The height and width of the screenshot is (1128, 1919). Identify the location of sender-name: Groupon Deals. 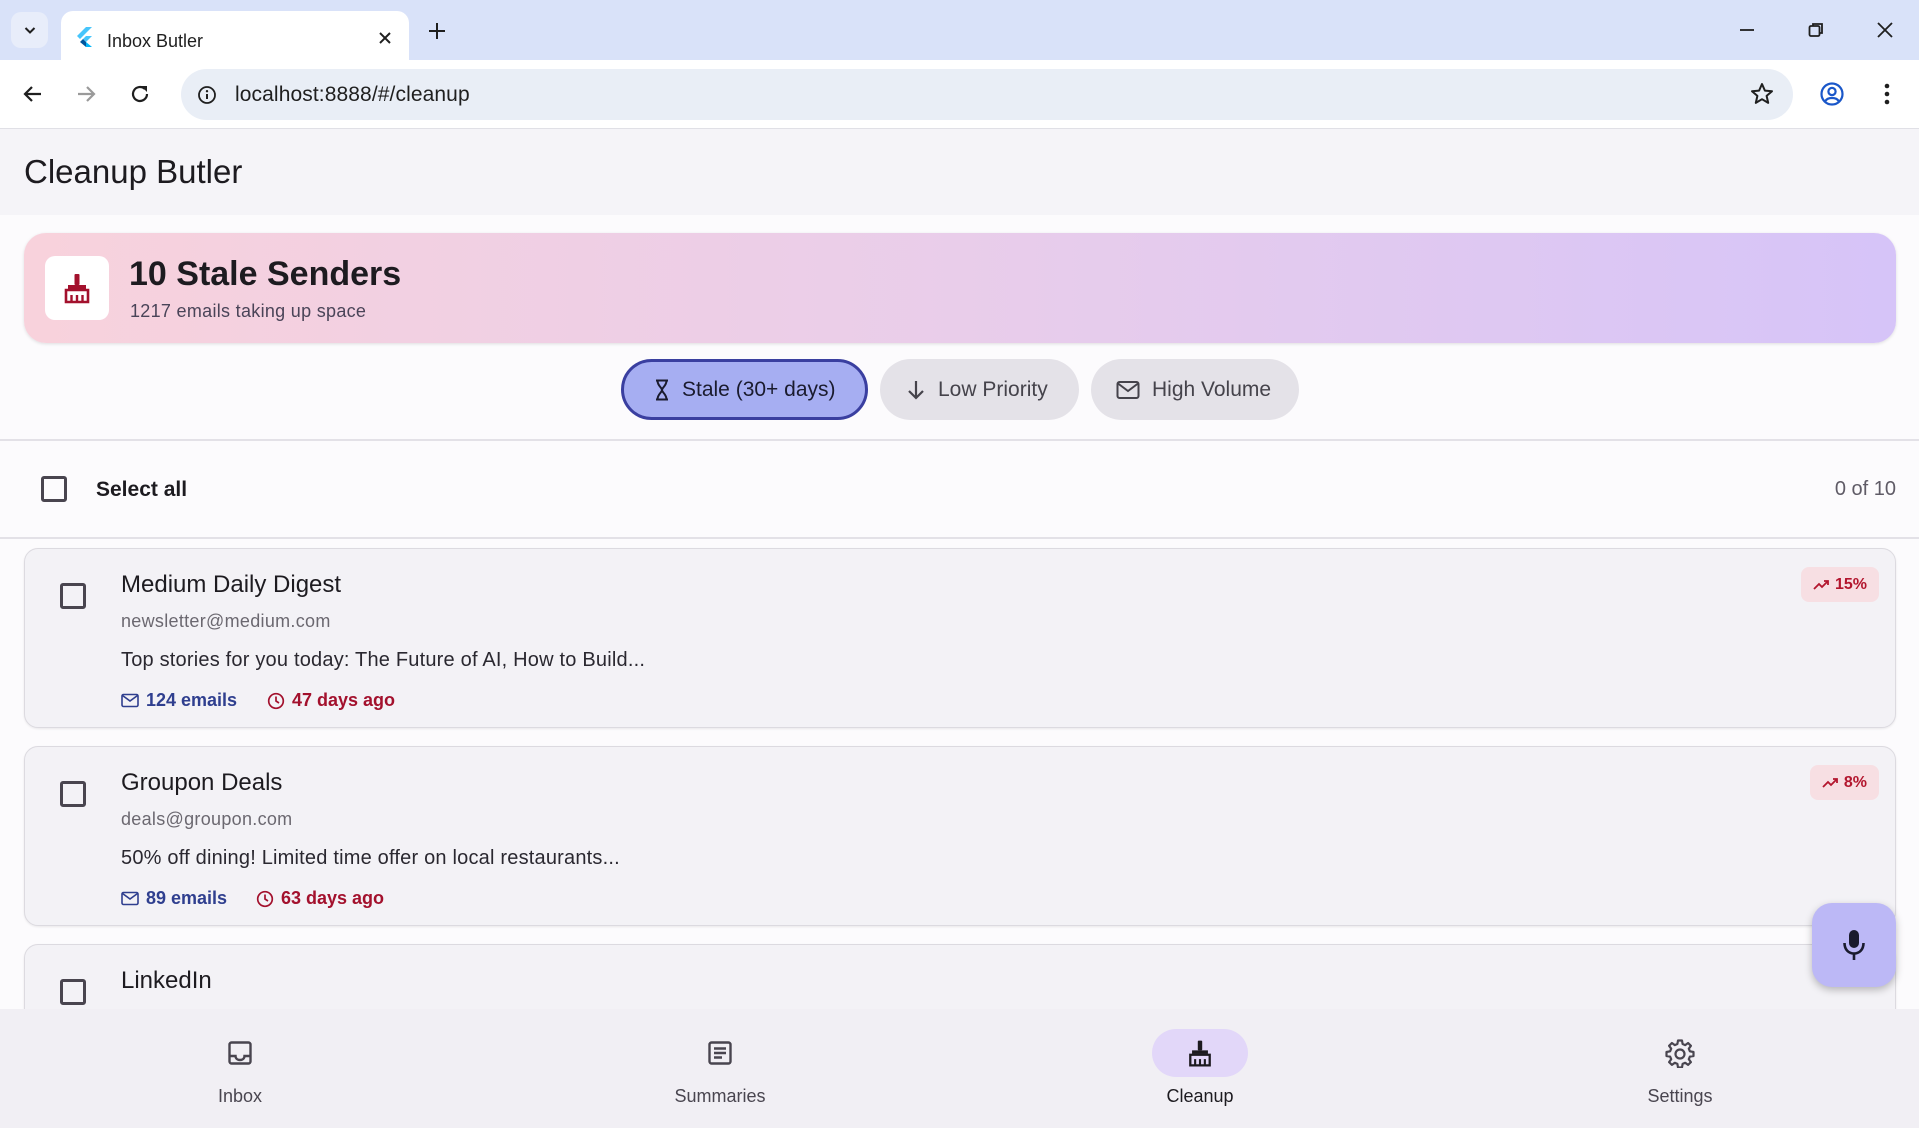
(202, 782).